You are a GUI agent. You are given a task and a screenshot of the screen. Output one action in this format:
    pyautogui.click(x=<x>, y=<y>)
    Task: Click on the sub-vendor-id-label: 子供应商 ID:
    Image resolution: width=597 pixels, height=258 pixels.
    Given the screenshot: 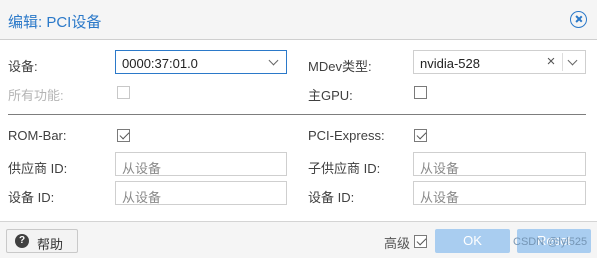 What is the action you would take?
    pyautogui.click(x=344, y=168)
    